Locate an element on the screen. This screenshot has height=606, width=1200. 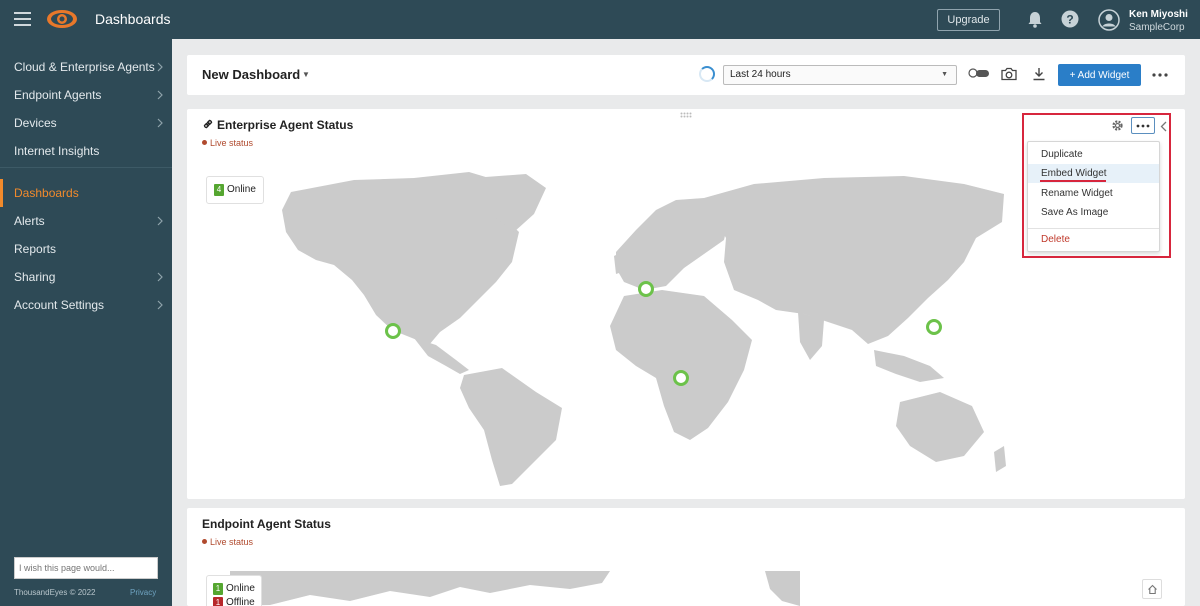
sidebar-divider is located at coordinates (86, 167).